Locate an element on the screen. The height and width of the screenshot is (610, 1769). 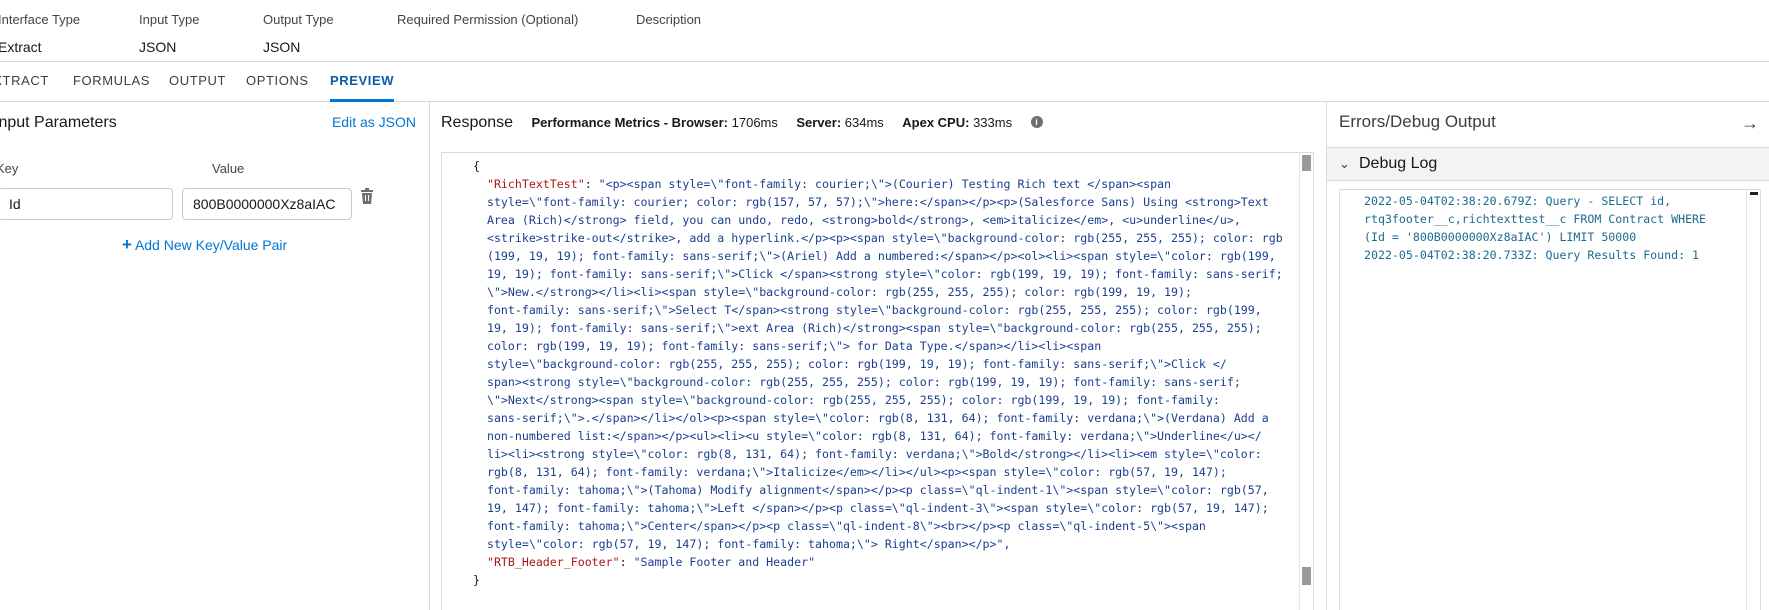
scrollbar-thumb-bottom is located at coordinates (1306, 576).